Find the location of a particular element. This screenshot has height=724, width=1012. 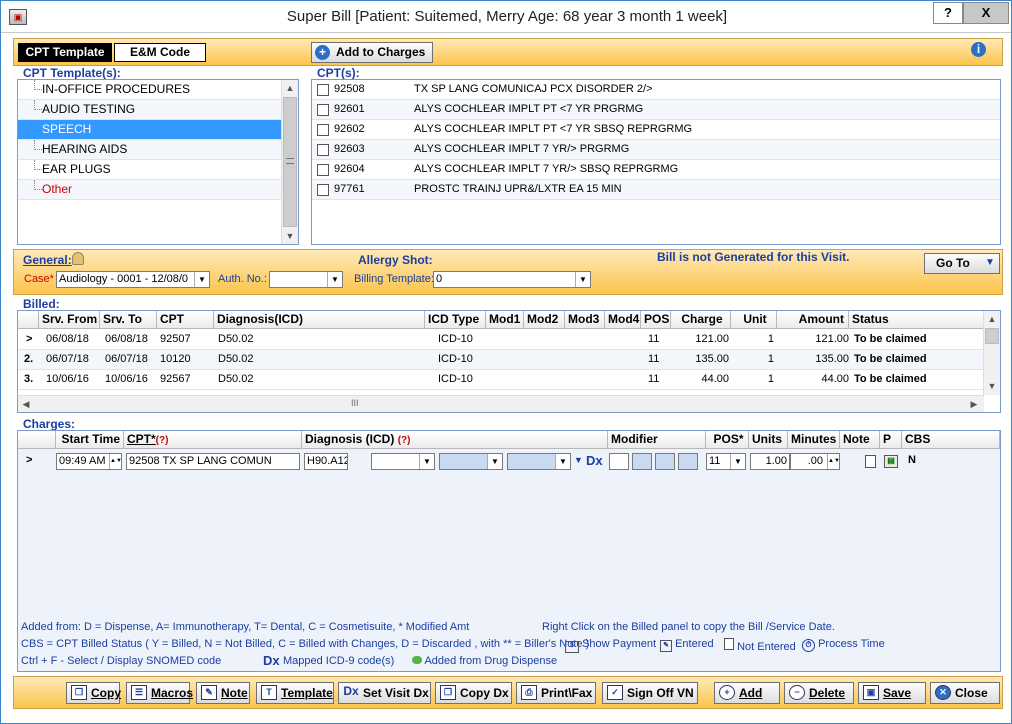

units-input: 1.00 is located at coordinates (770, 461).